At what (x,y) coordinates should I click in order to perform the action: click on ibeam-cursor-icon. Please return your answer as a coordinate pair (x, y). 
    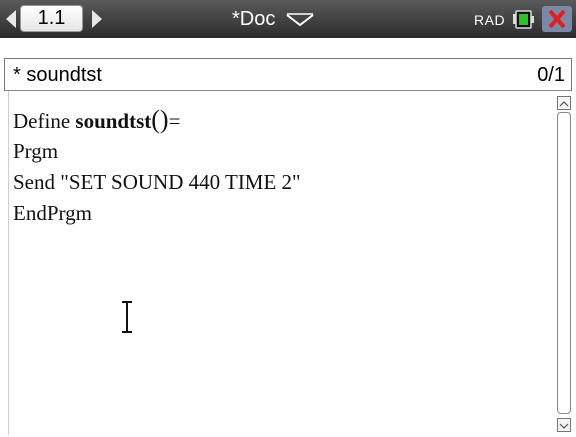
    Looking at the image, I should click on (127, 317).